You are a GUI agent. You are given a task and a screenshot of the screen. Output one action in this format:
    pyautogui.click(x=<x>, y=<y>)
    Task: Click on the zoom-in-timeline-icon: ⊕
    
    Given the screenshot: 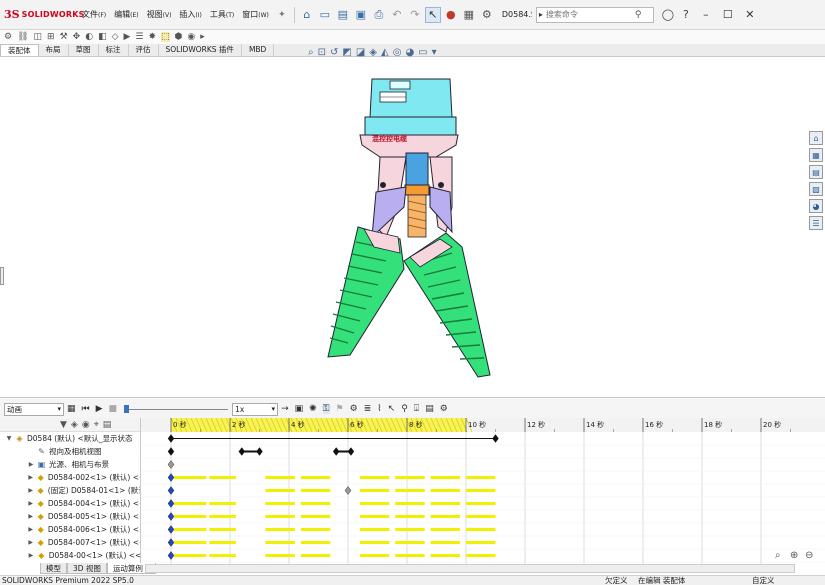 What is the action you would take?
    pyautogui.click(x=794, y=555)
    